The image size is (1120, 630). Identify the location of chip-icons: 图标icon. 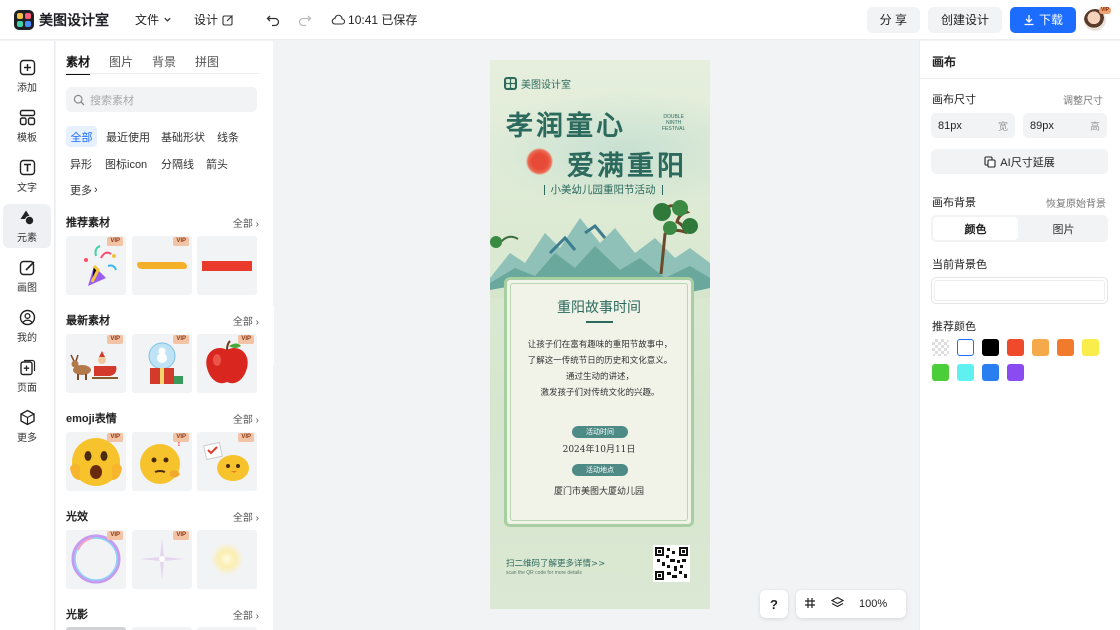
(126, 163).